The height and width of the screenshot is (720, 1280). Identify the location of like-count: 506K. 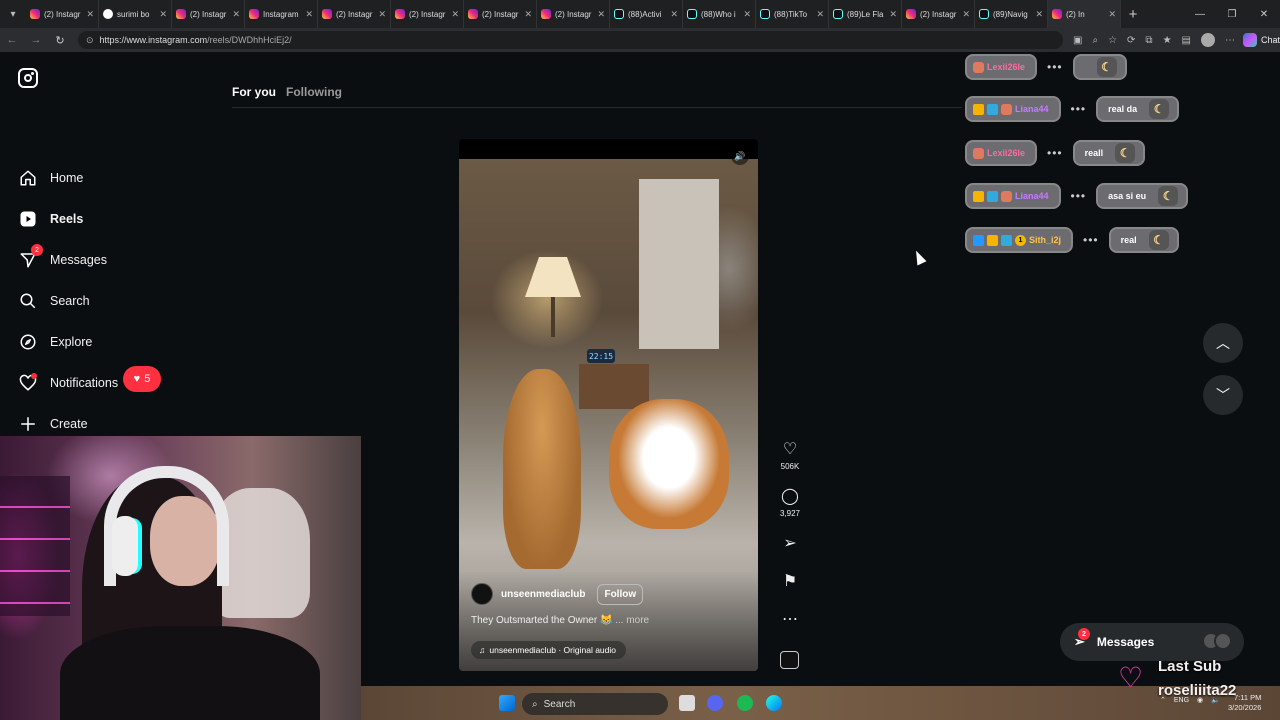
(790, 466).